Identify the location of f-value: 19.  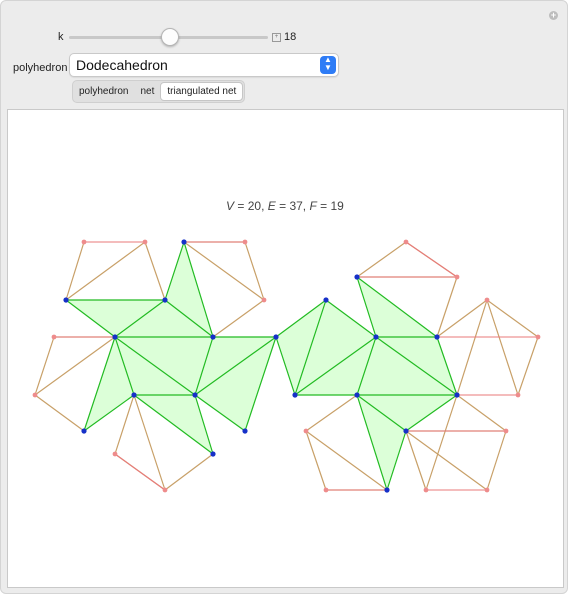
(338, 206).